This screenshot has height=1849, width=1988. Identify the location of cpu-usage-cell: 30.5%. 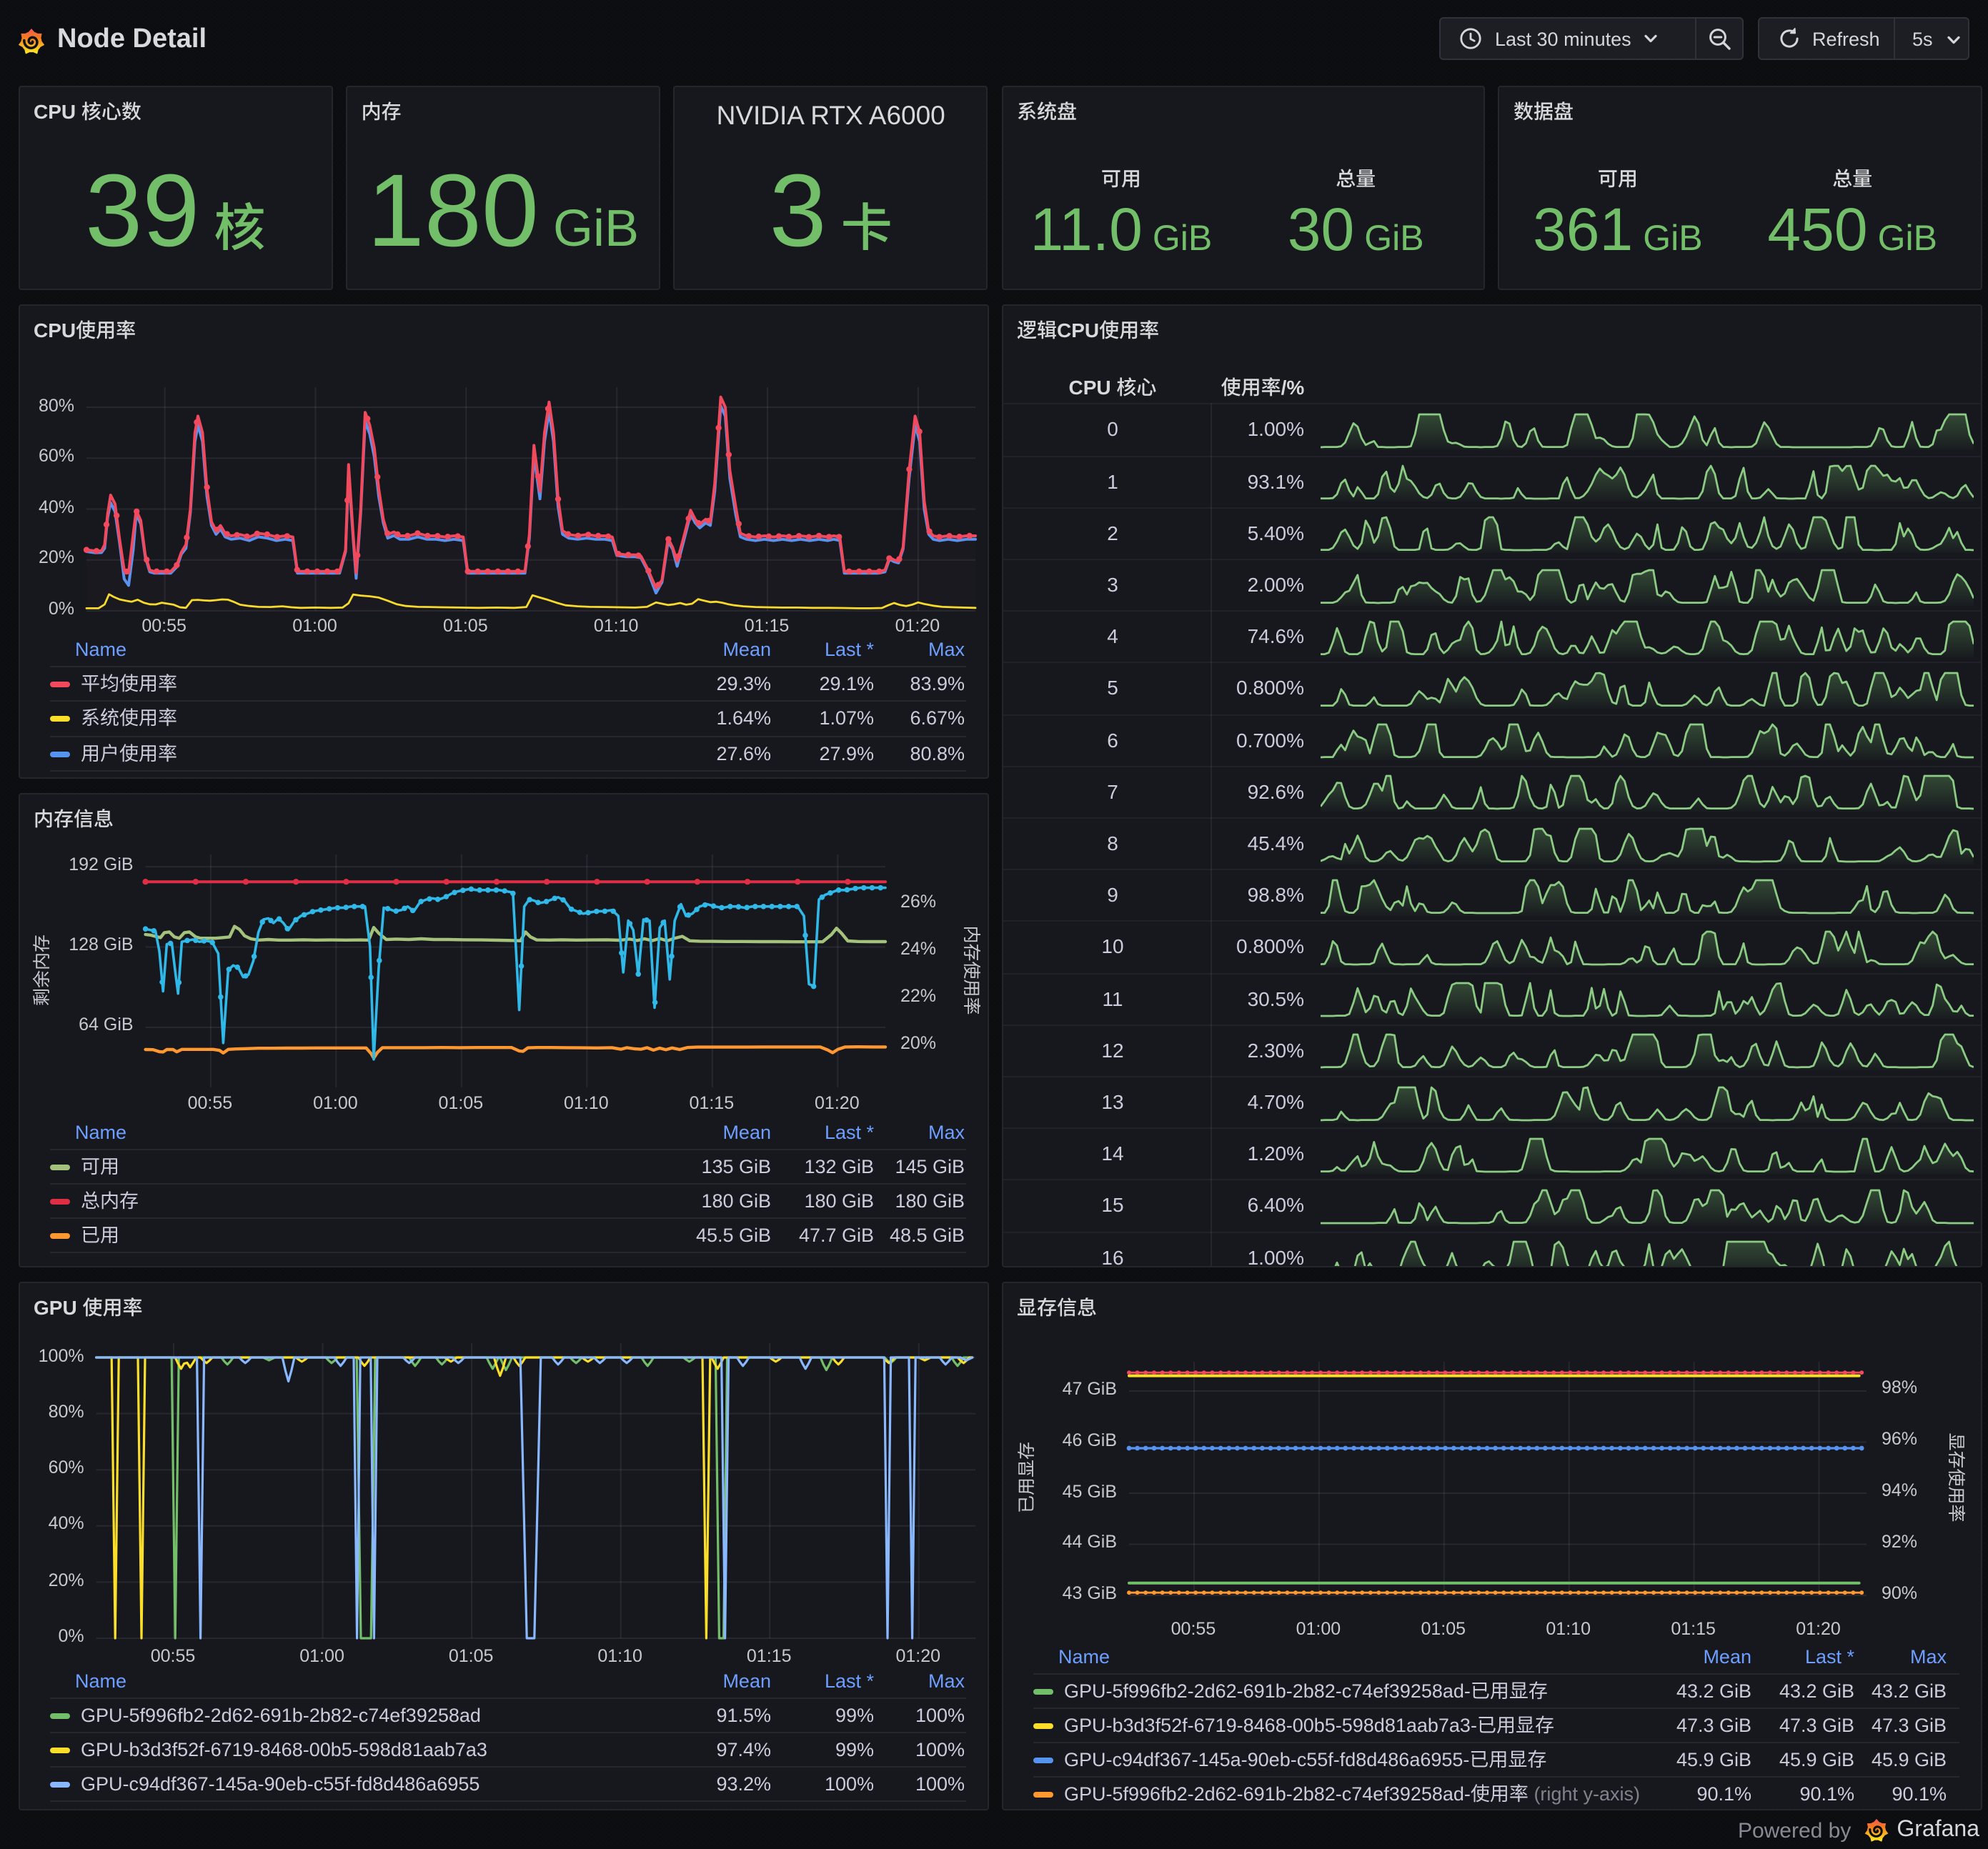
(1275, 998).